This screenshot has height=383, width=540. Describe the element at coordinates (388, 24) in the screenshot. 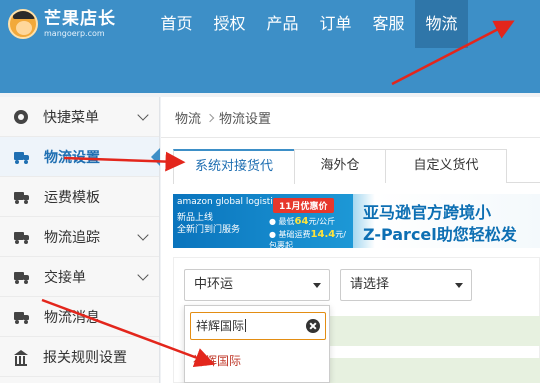

I see `nav-customer-service: 客服` at that location.